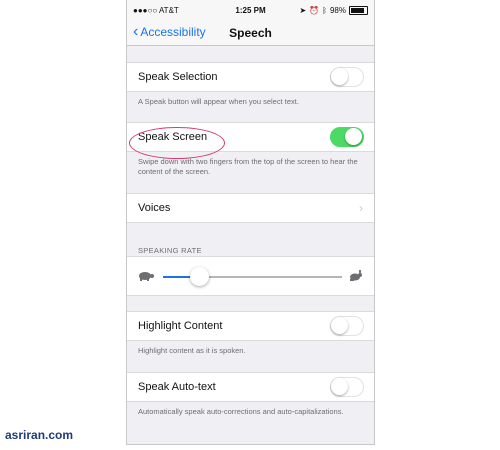 The width and height of the screenshot is (500, 450). I want to click on turtle-icon, so click(146, 276).